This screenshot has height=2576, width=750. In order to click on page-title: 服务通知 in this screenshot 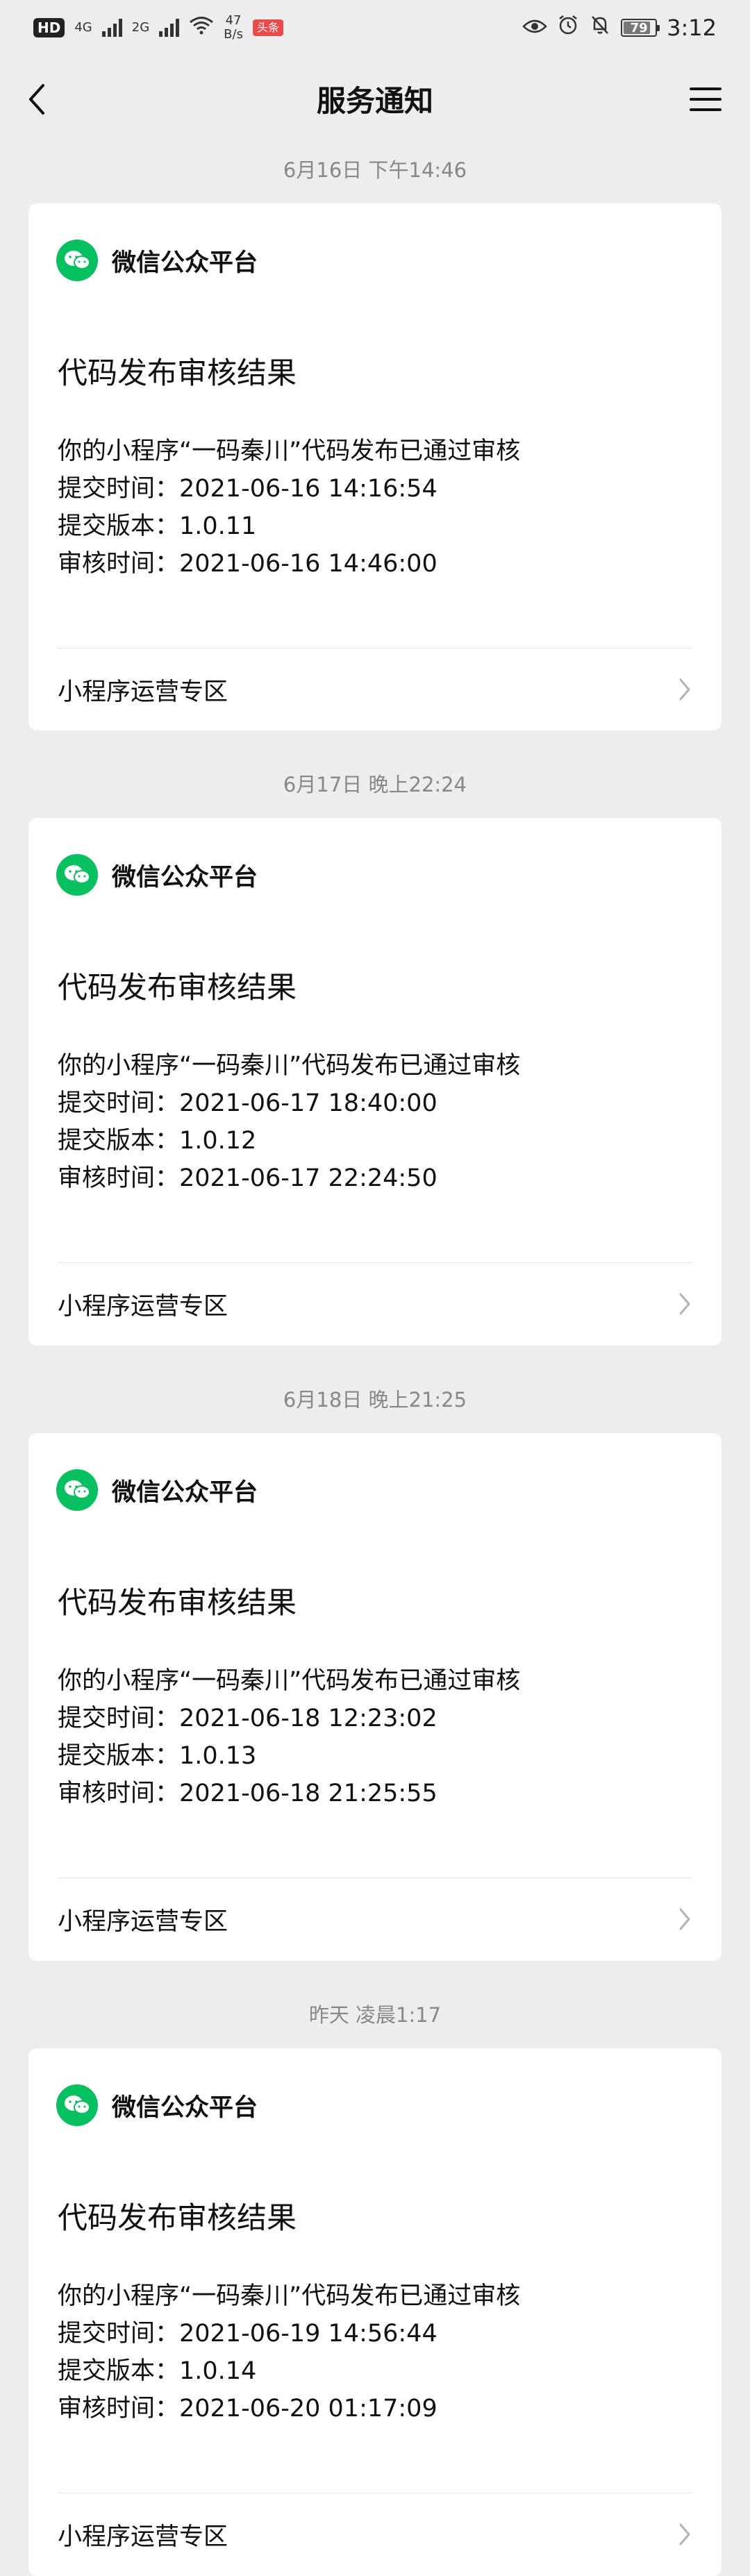, I will do `click(374, 101)`.